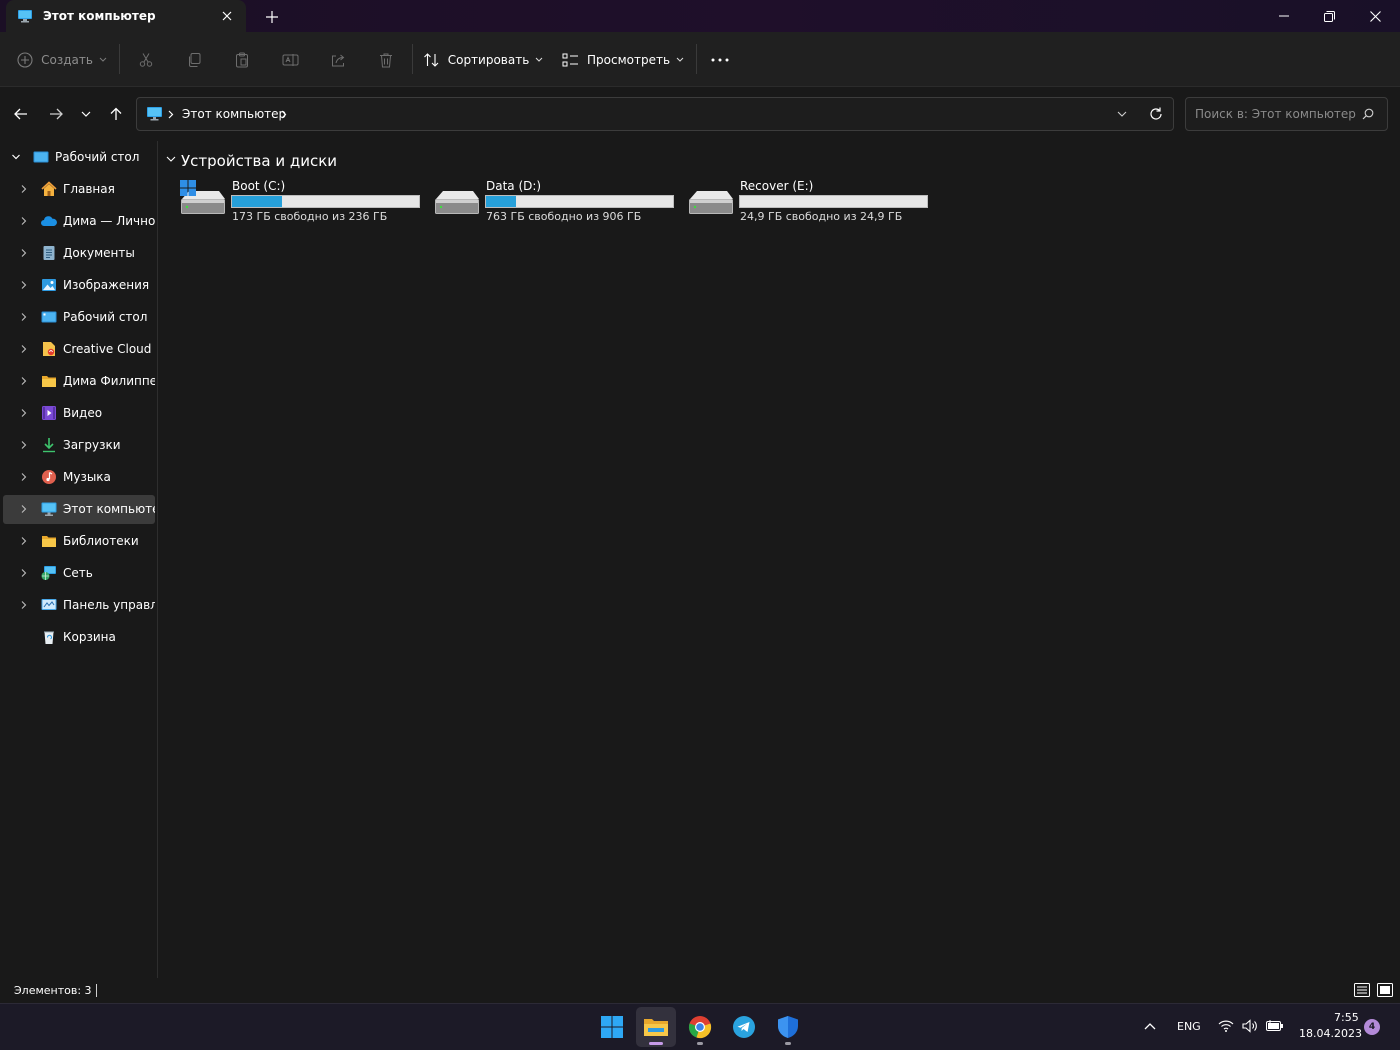 This screenshot has width=1400, height=1050. What do you see at coordinates (79, 317) in the screenshot?
I see `sidebar-item-desktop: Рабочий стол` at bounding box center [79, 317].